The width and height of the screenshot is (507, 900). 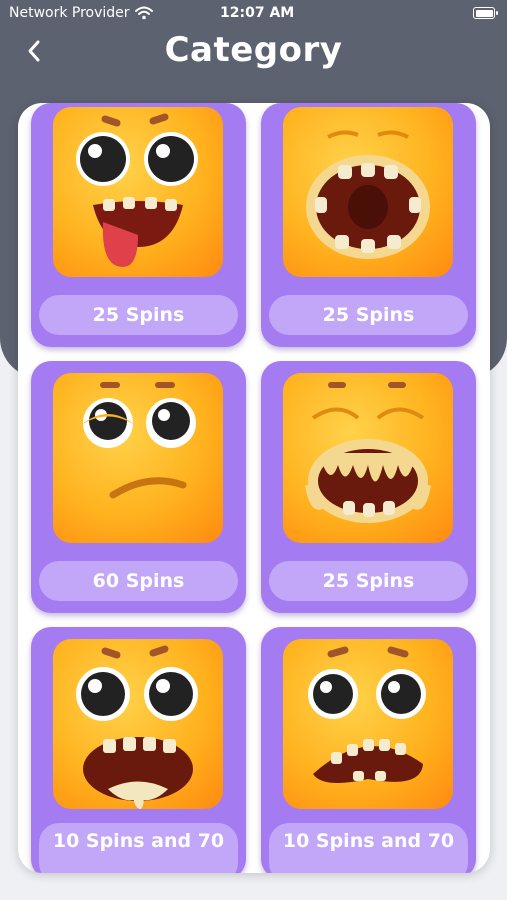 What do you see at coordinates (368, 724) in the screenshot?
I see `grimace-face-icon` at bounding box center [368, 724].